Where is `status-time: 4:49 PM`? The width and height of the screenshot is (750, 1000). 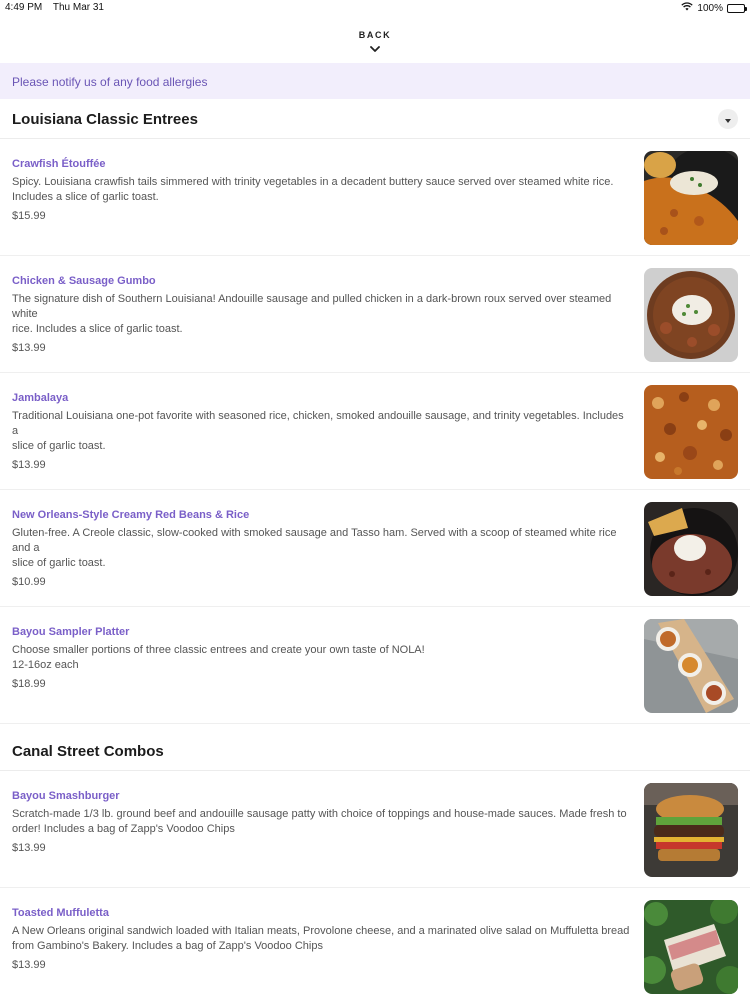 status-time: 4:49 PM is located at coordinates (24, 7).